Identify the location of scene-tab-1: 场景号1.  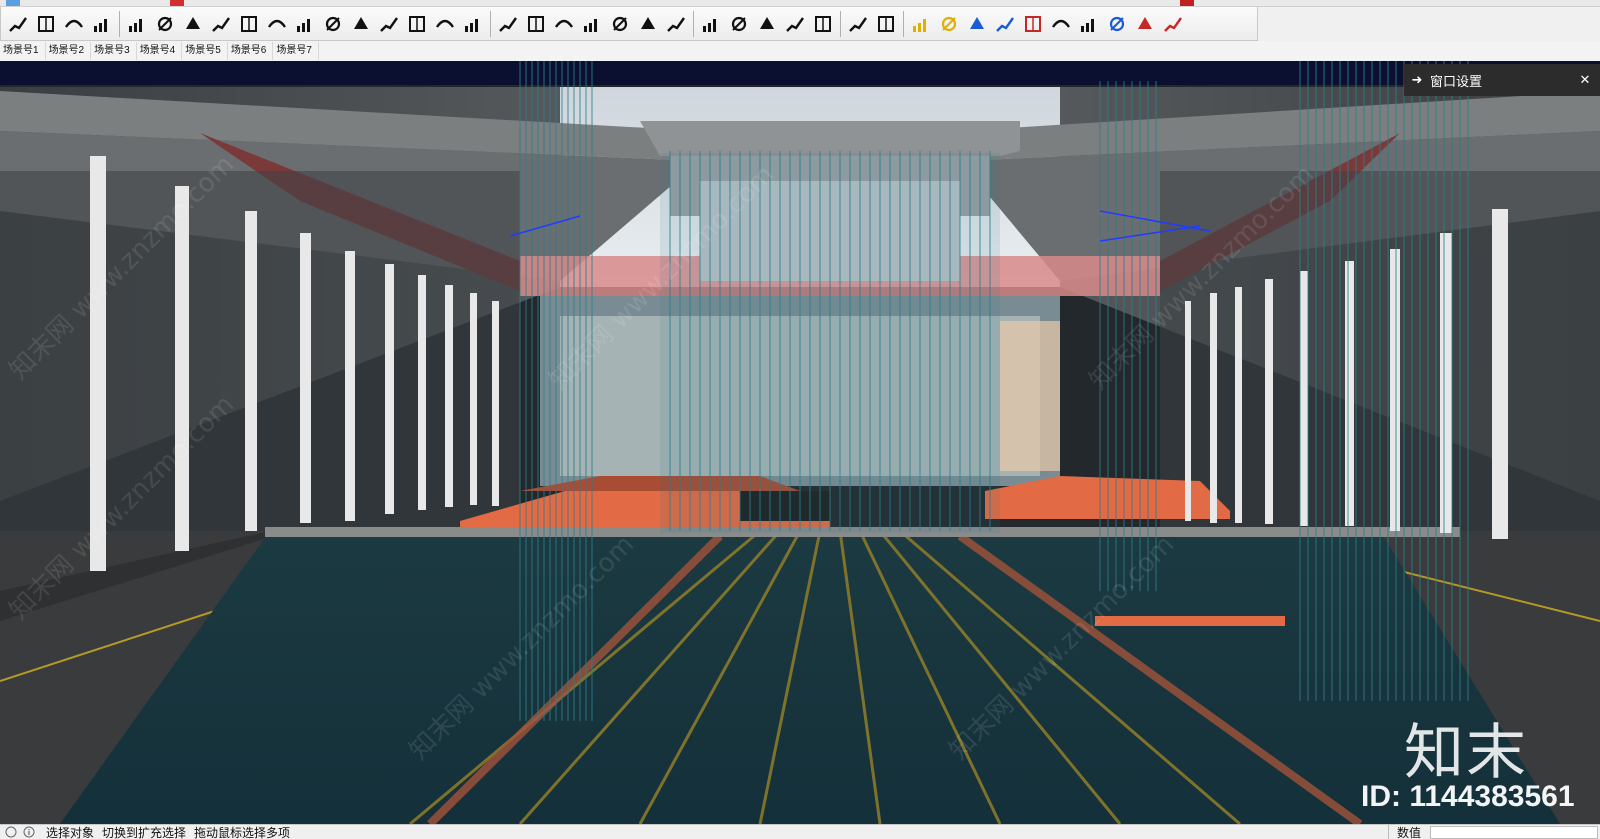
(23, 51).